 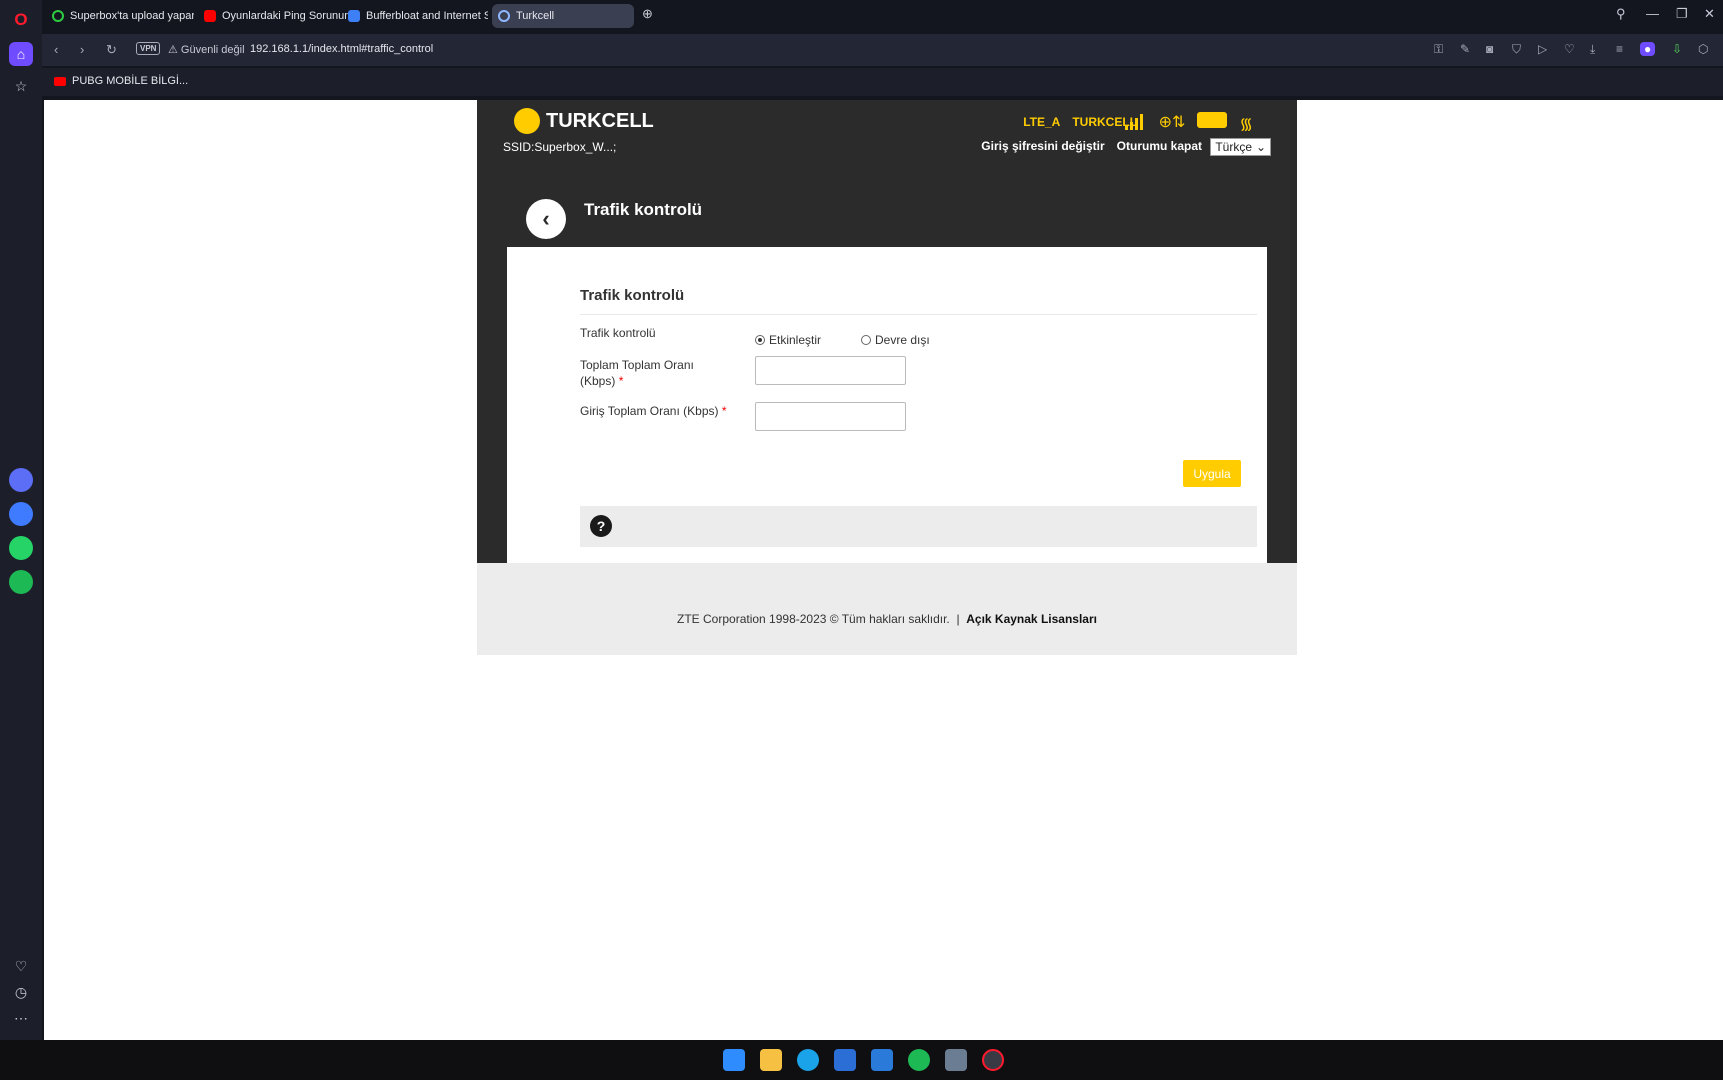 What do you see at coordinates (1438, 49) in the screenshot?
I see `key-icon: ⚿` at bounding box center [1438, 49].